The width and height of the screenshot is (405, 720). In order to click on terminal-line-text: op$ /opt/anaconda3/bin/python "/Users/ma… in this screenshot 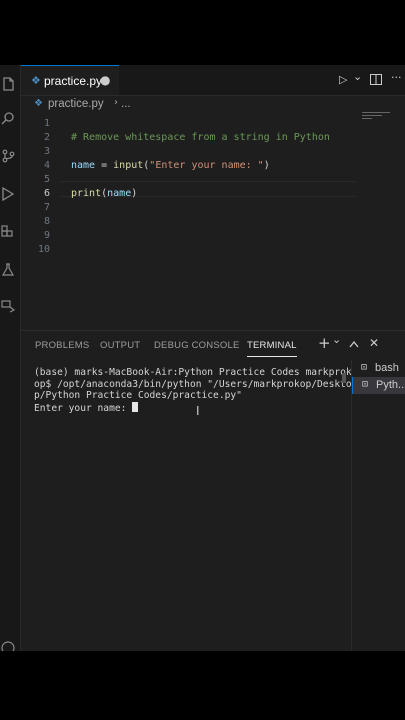, I will do `click(193, 384)`.